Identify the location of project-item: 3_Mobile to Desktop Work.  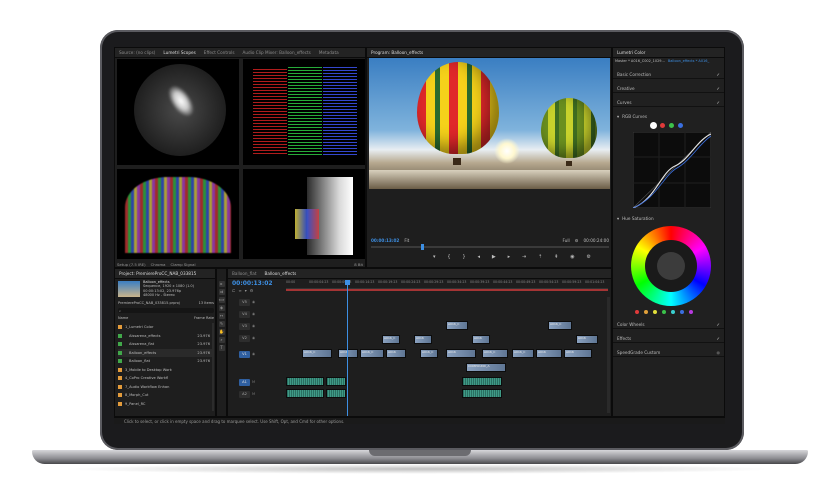
(166, 370).